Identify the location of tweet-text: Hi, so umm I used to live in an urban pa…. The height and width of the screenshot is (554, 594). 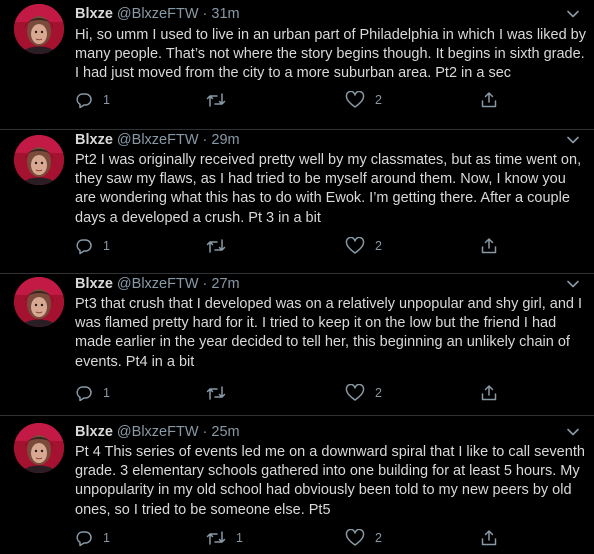
(330, 54).